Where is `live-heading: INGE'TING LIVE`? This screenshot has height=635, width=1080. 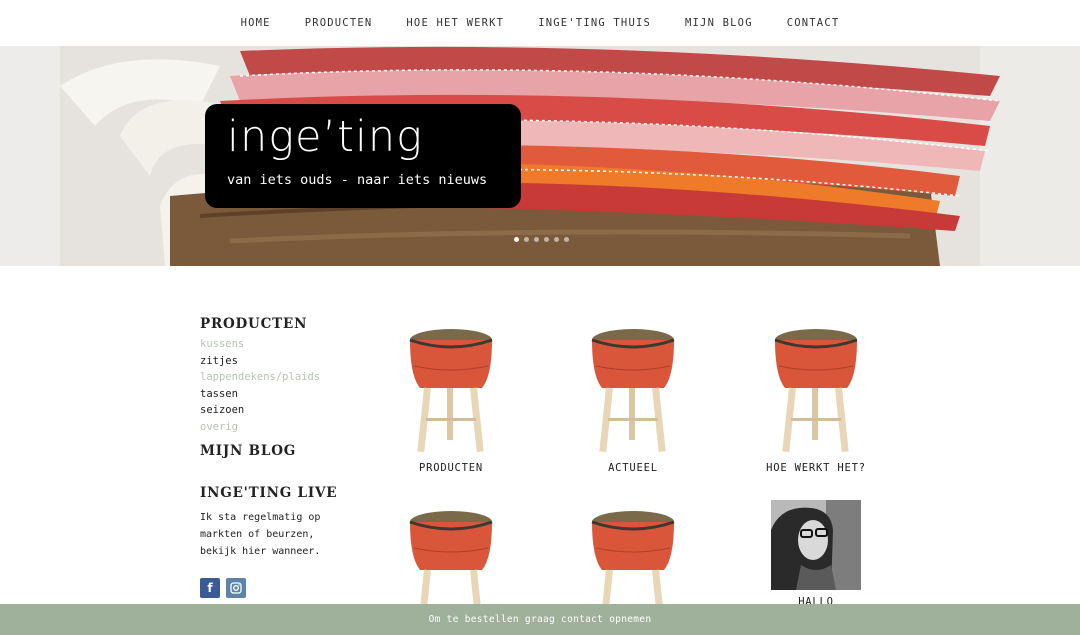
live-heading: INGE'TING LIVE is located at coordinates (269, 493).